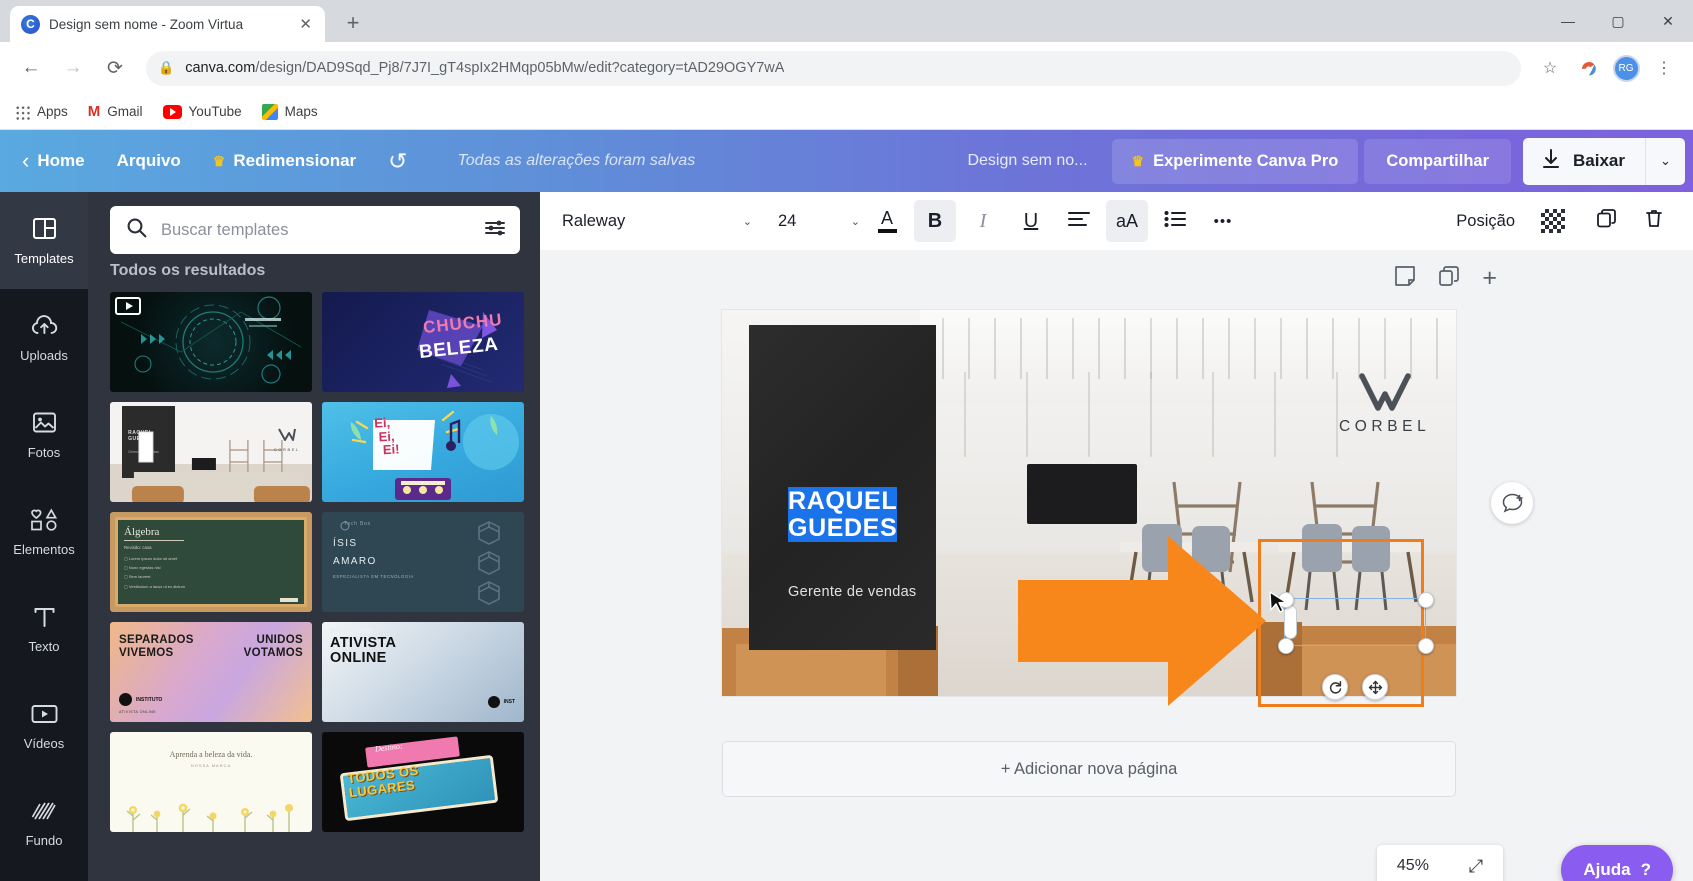  Describe the element at coordinates (397, 161) in the screenshot. I see `undo-button: ↺` at that location.